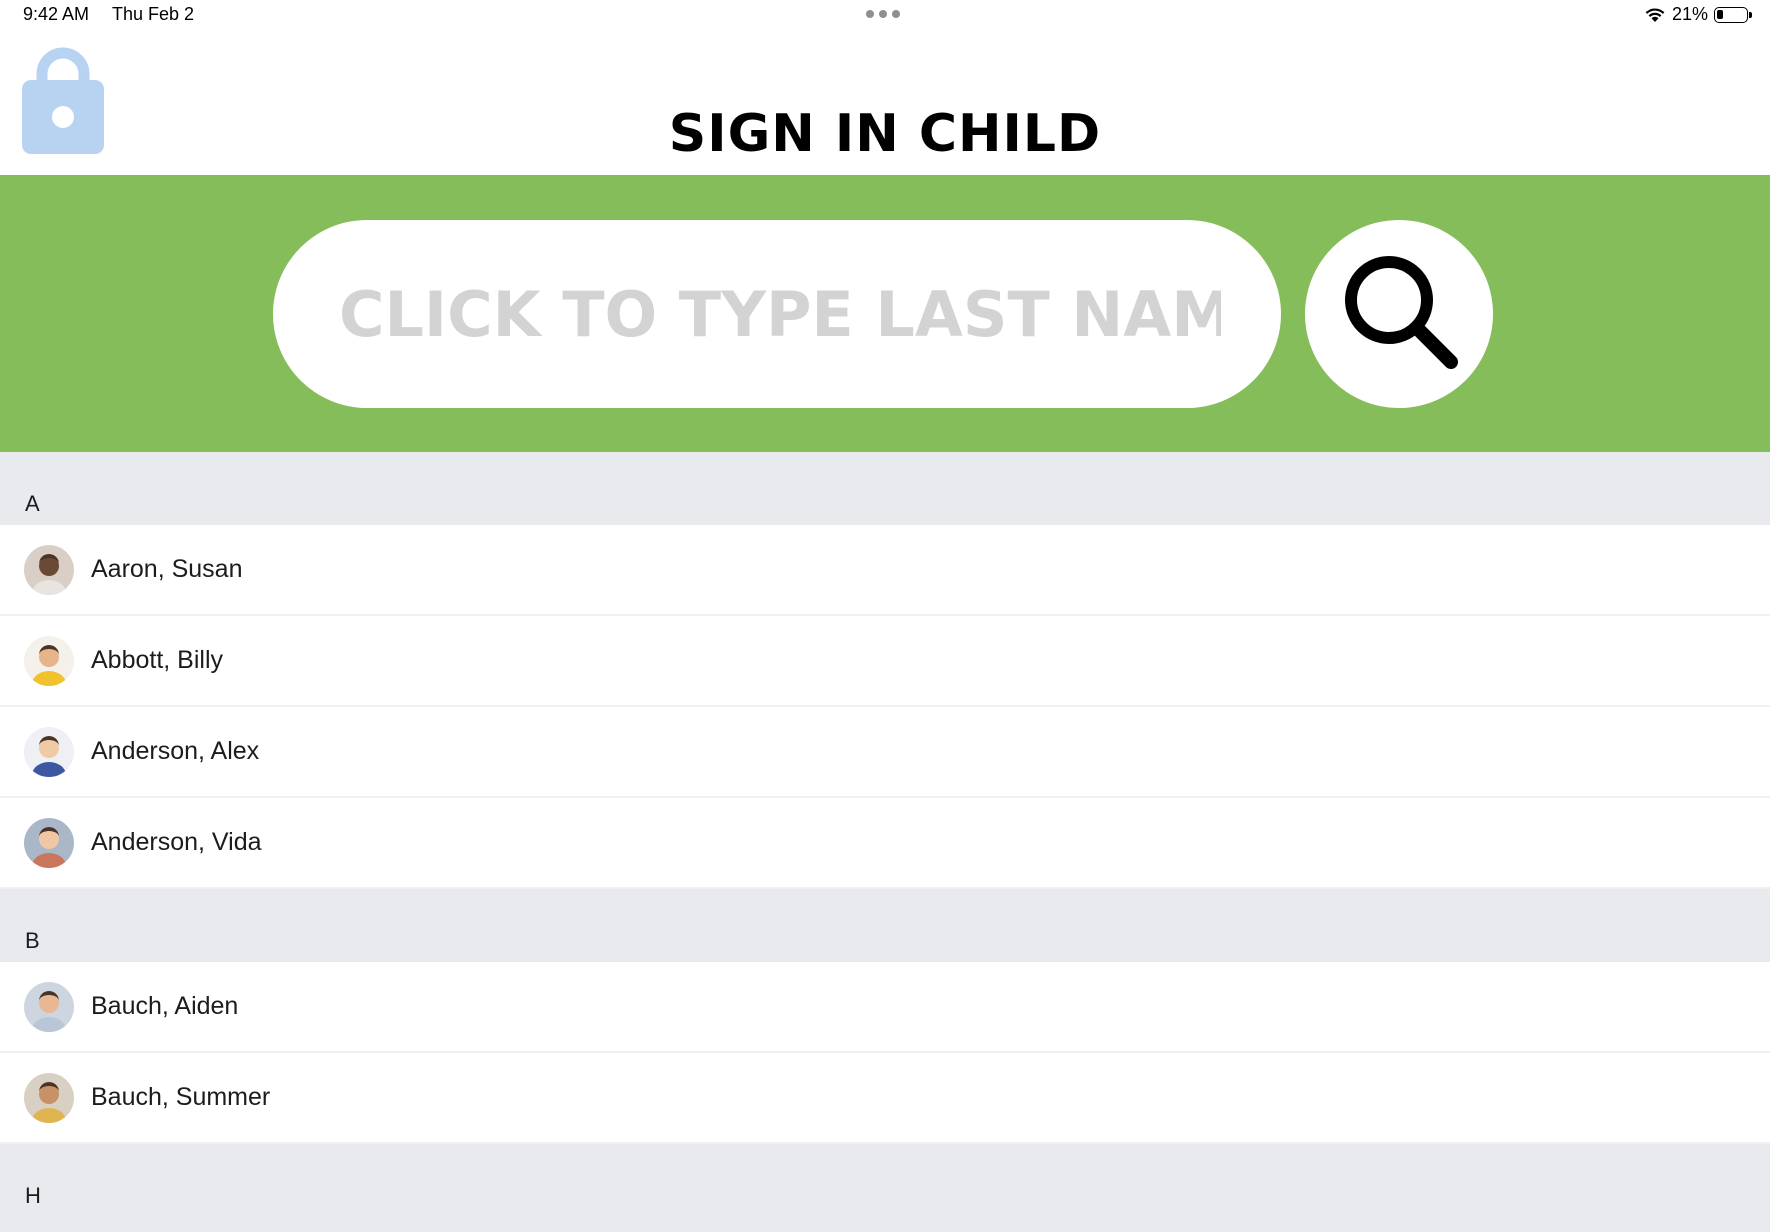  Describe the element at coordinates (157, 660) in the screenshot. I see `child-name: Abbott, Billy` at that location.